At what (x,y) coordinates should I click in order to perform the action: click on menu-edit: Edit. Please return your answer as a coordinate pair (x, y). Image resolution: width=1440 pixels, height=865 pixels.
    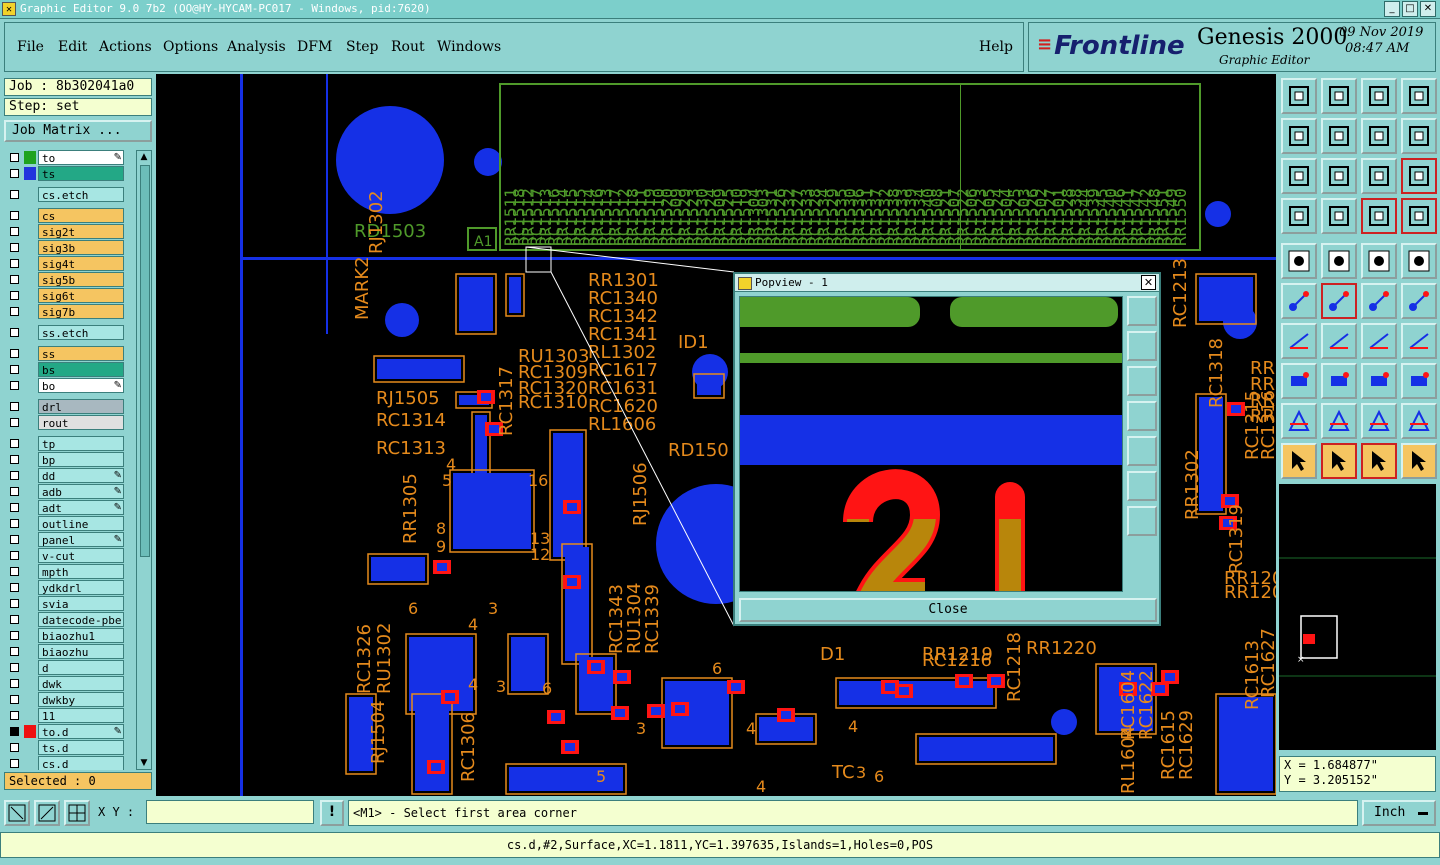
    Looking at the image, I should click on (72, 47).